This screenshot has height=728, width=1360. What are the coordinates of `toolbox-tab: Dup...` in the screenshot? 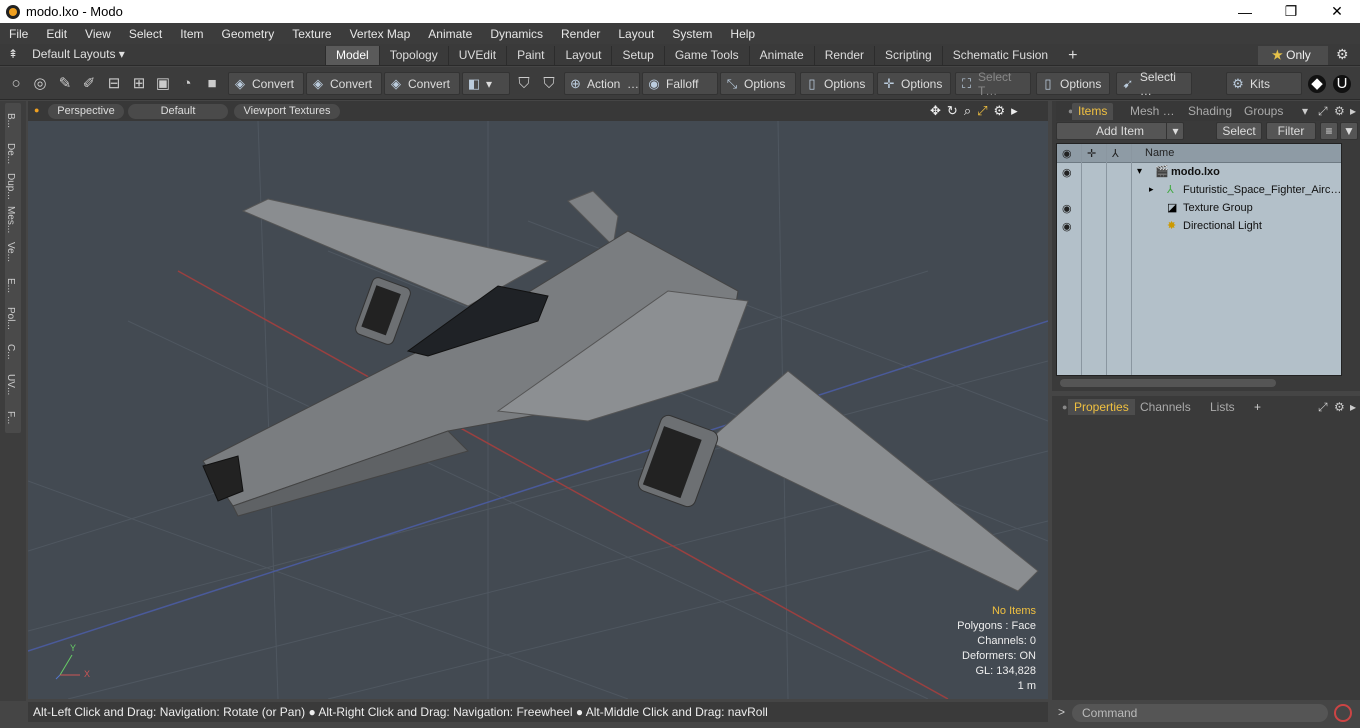 It's located at (10, 185).